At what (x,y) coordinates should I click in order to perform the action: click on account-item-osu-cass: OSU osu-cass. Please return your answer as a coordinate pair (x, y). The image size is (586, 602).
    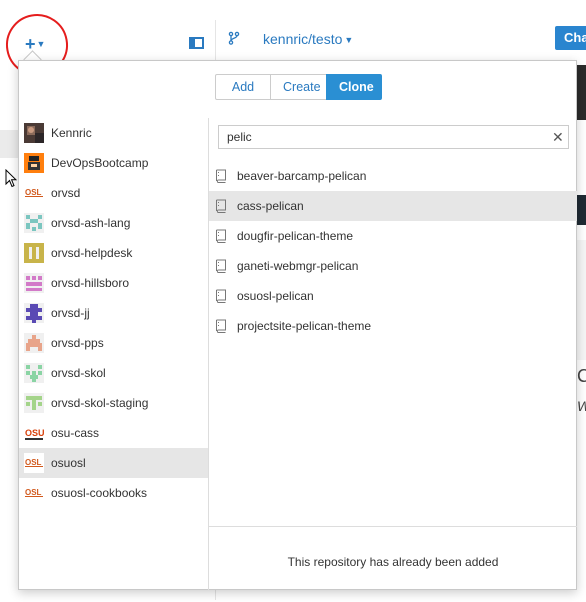
    Looking at the image, I should click on (113, 433).